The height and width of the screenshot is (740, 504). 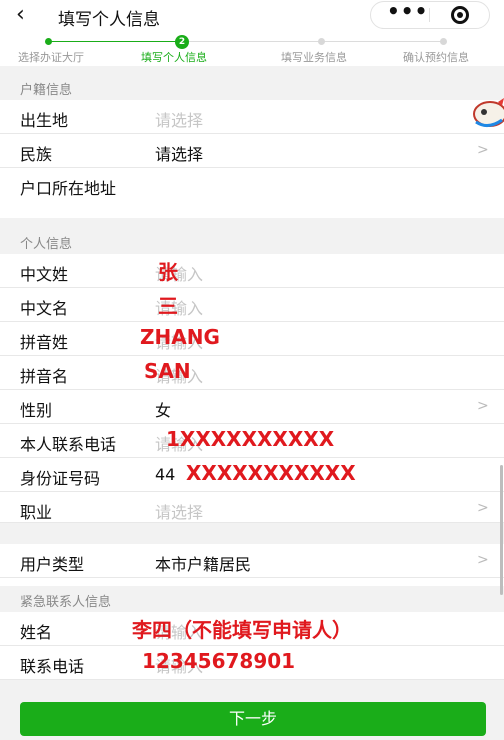 I want to click on occupation-row: 职业 请选择 >, so click(x=252, y=507).